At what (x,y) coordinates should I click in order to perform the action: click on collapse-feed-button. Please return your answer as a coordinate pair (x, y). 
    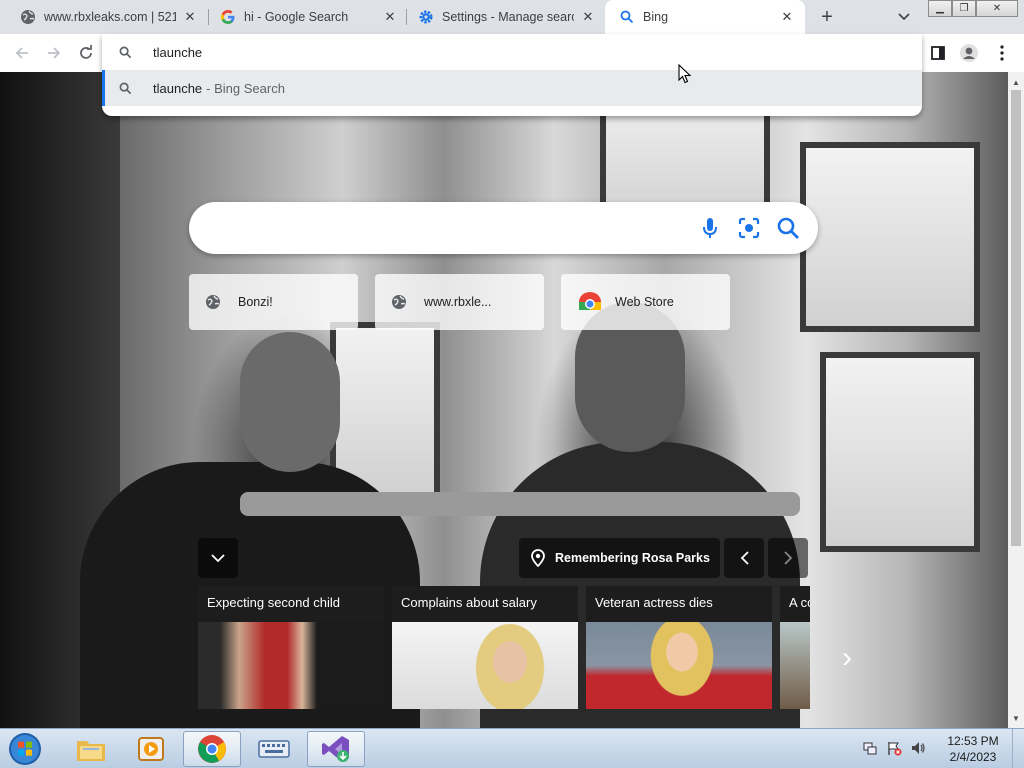
    Looking at the image, I should click on (218, 558).